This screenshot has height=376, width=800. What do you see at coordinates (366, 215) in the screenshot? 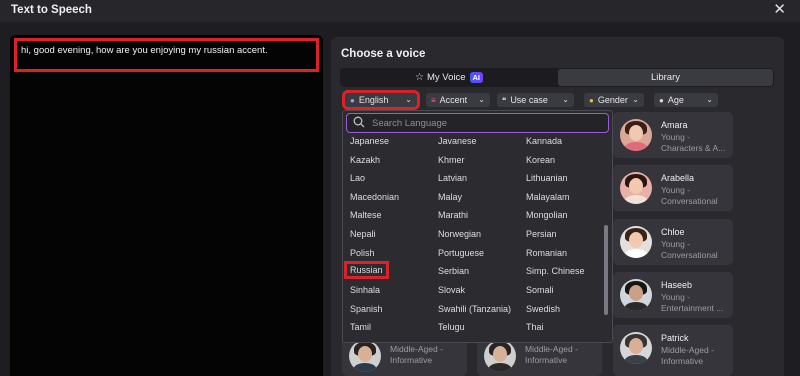
I see `language-option: Maltese` at bounding box center [366, 215].